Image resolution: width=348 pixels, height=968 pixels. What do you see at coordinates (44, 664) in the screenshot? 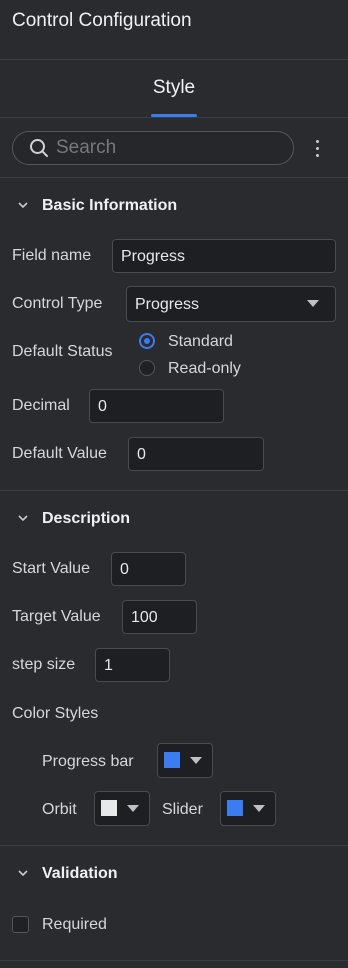
I see `step-size-label: step size` at bounding box center [44, 664].